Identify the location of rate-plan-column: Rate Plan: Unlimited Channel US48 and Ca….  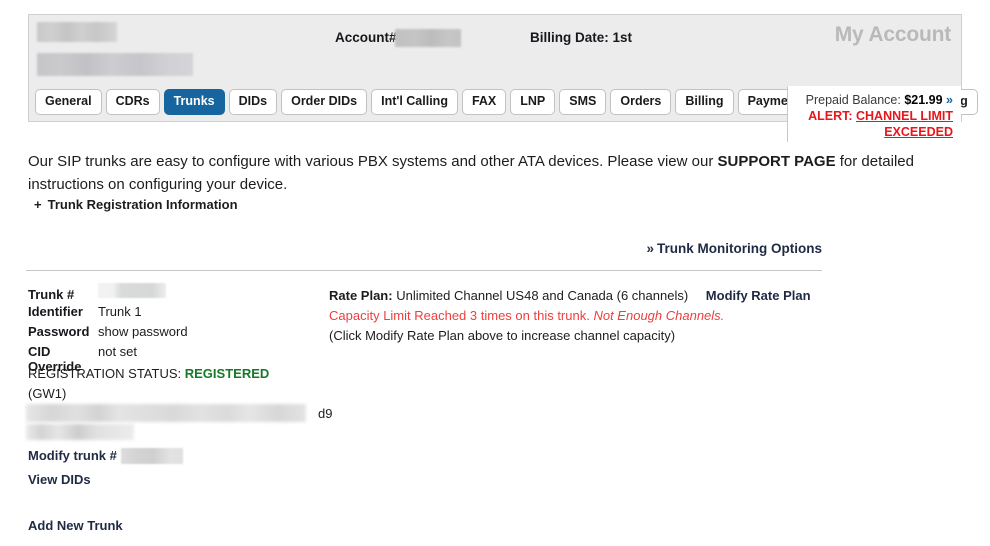
(609, 316).